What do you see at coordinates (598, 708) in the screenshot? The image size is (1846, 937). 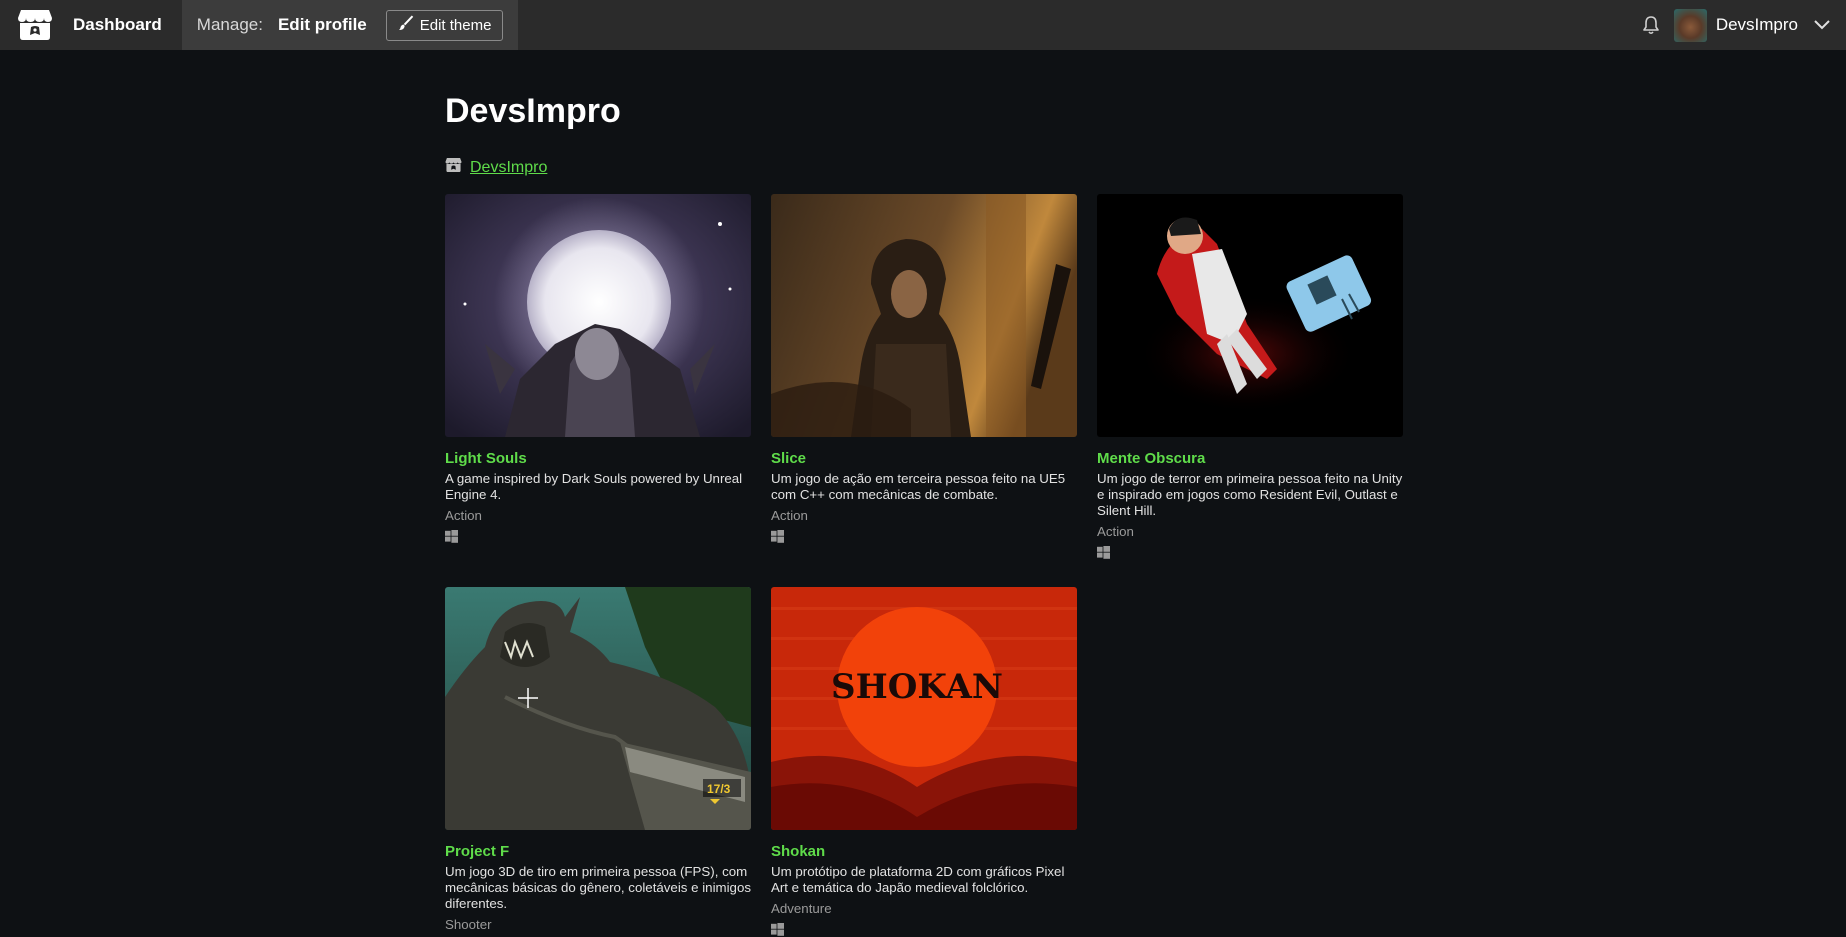 I see `game-thumbnail-project-f: 17/3` at bounding box center [598, 708].